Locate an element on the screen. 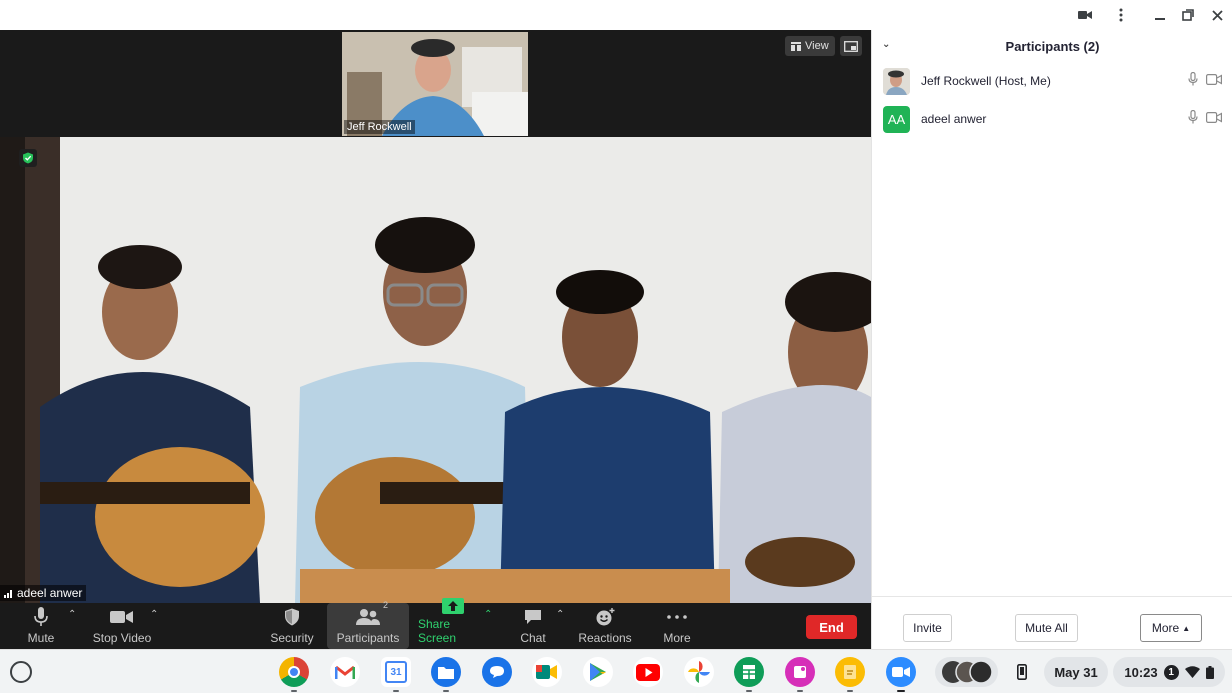 The height and width of the screenshot is (693, 1232). reactions-button: Reactions is located at coordinates (605, 626).